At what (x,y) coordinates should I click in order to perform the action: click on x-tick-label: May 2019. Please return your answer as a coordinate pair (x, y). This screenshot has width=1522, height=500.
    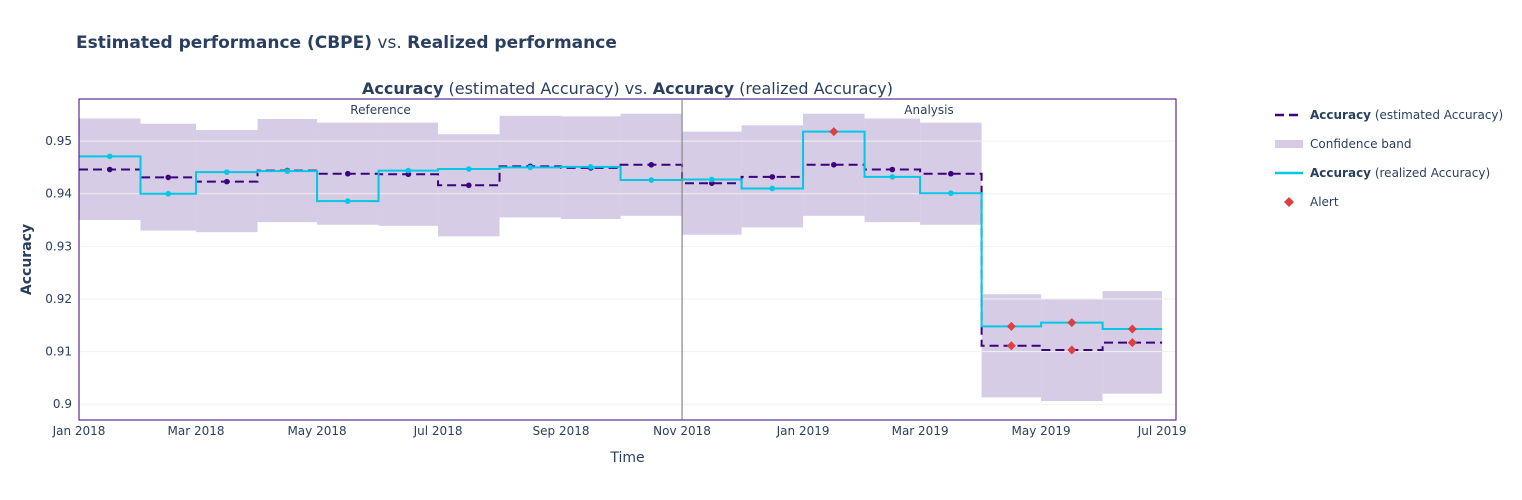
    Looking at the image, I should click on (1041, 431).